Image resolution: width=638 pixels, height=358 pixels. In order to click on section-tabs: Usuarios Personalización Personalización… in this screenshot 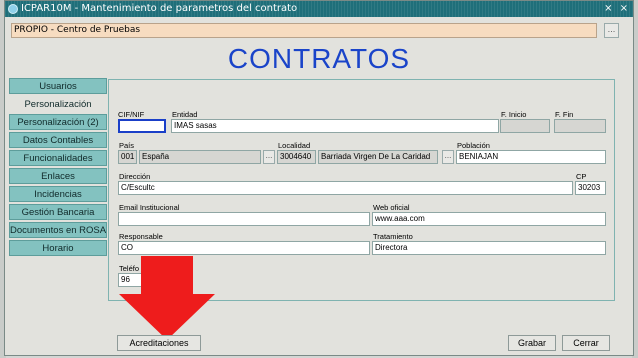, I will do `click(58, 168)`.